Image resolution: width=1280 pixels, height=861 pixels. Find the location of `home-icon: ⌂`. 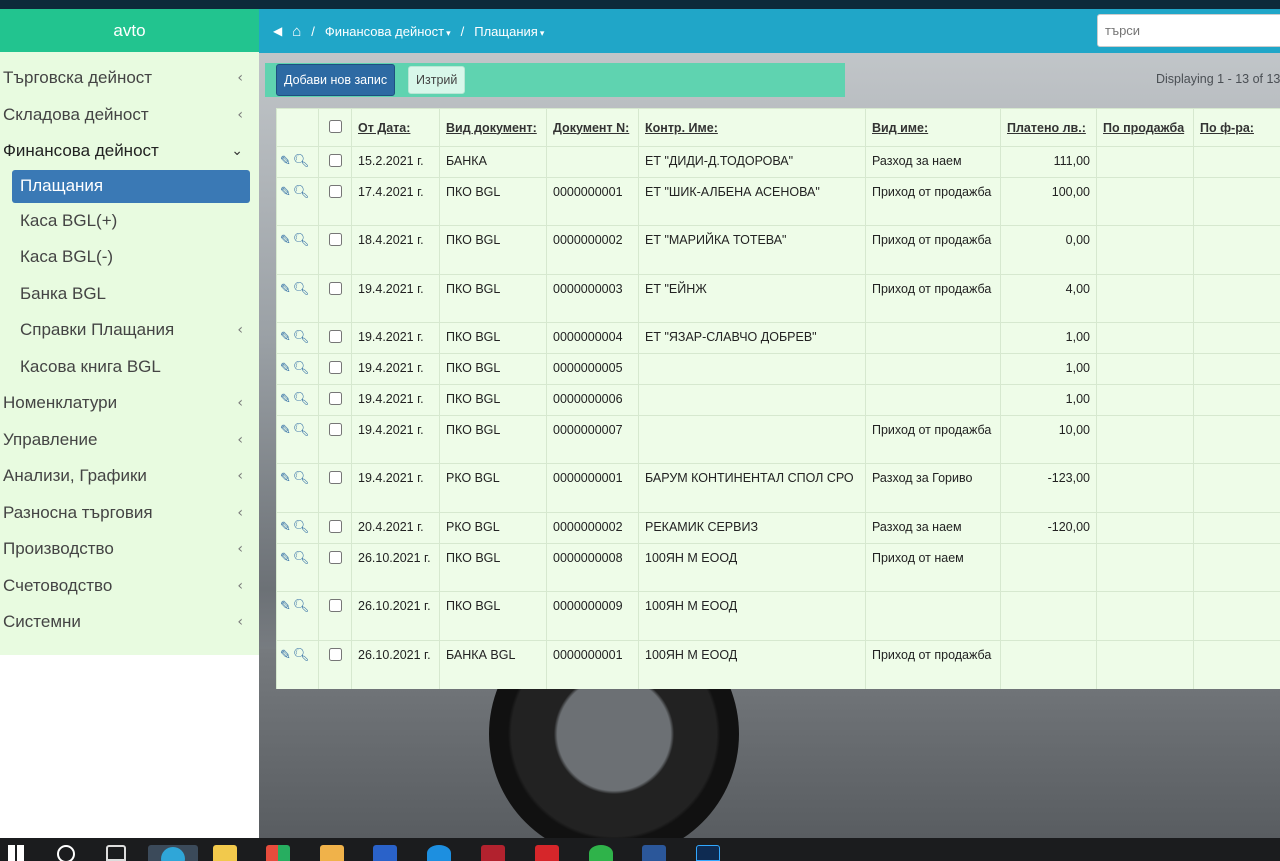

home-icon: ⌂ is located at coordinates (296, 31).